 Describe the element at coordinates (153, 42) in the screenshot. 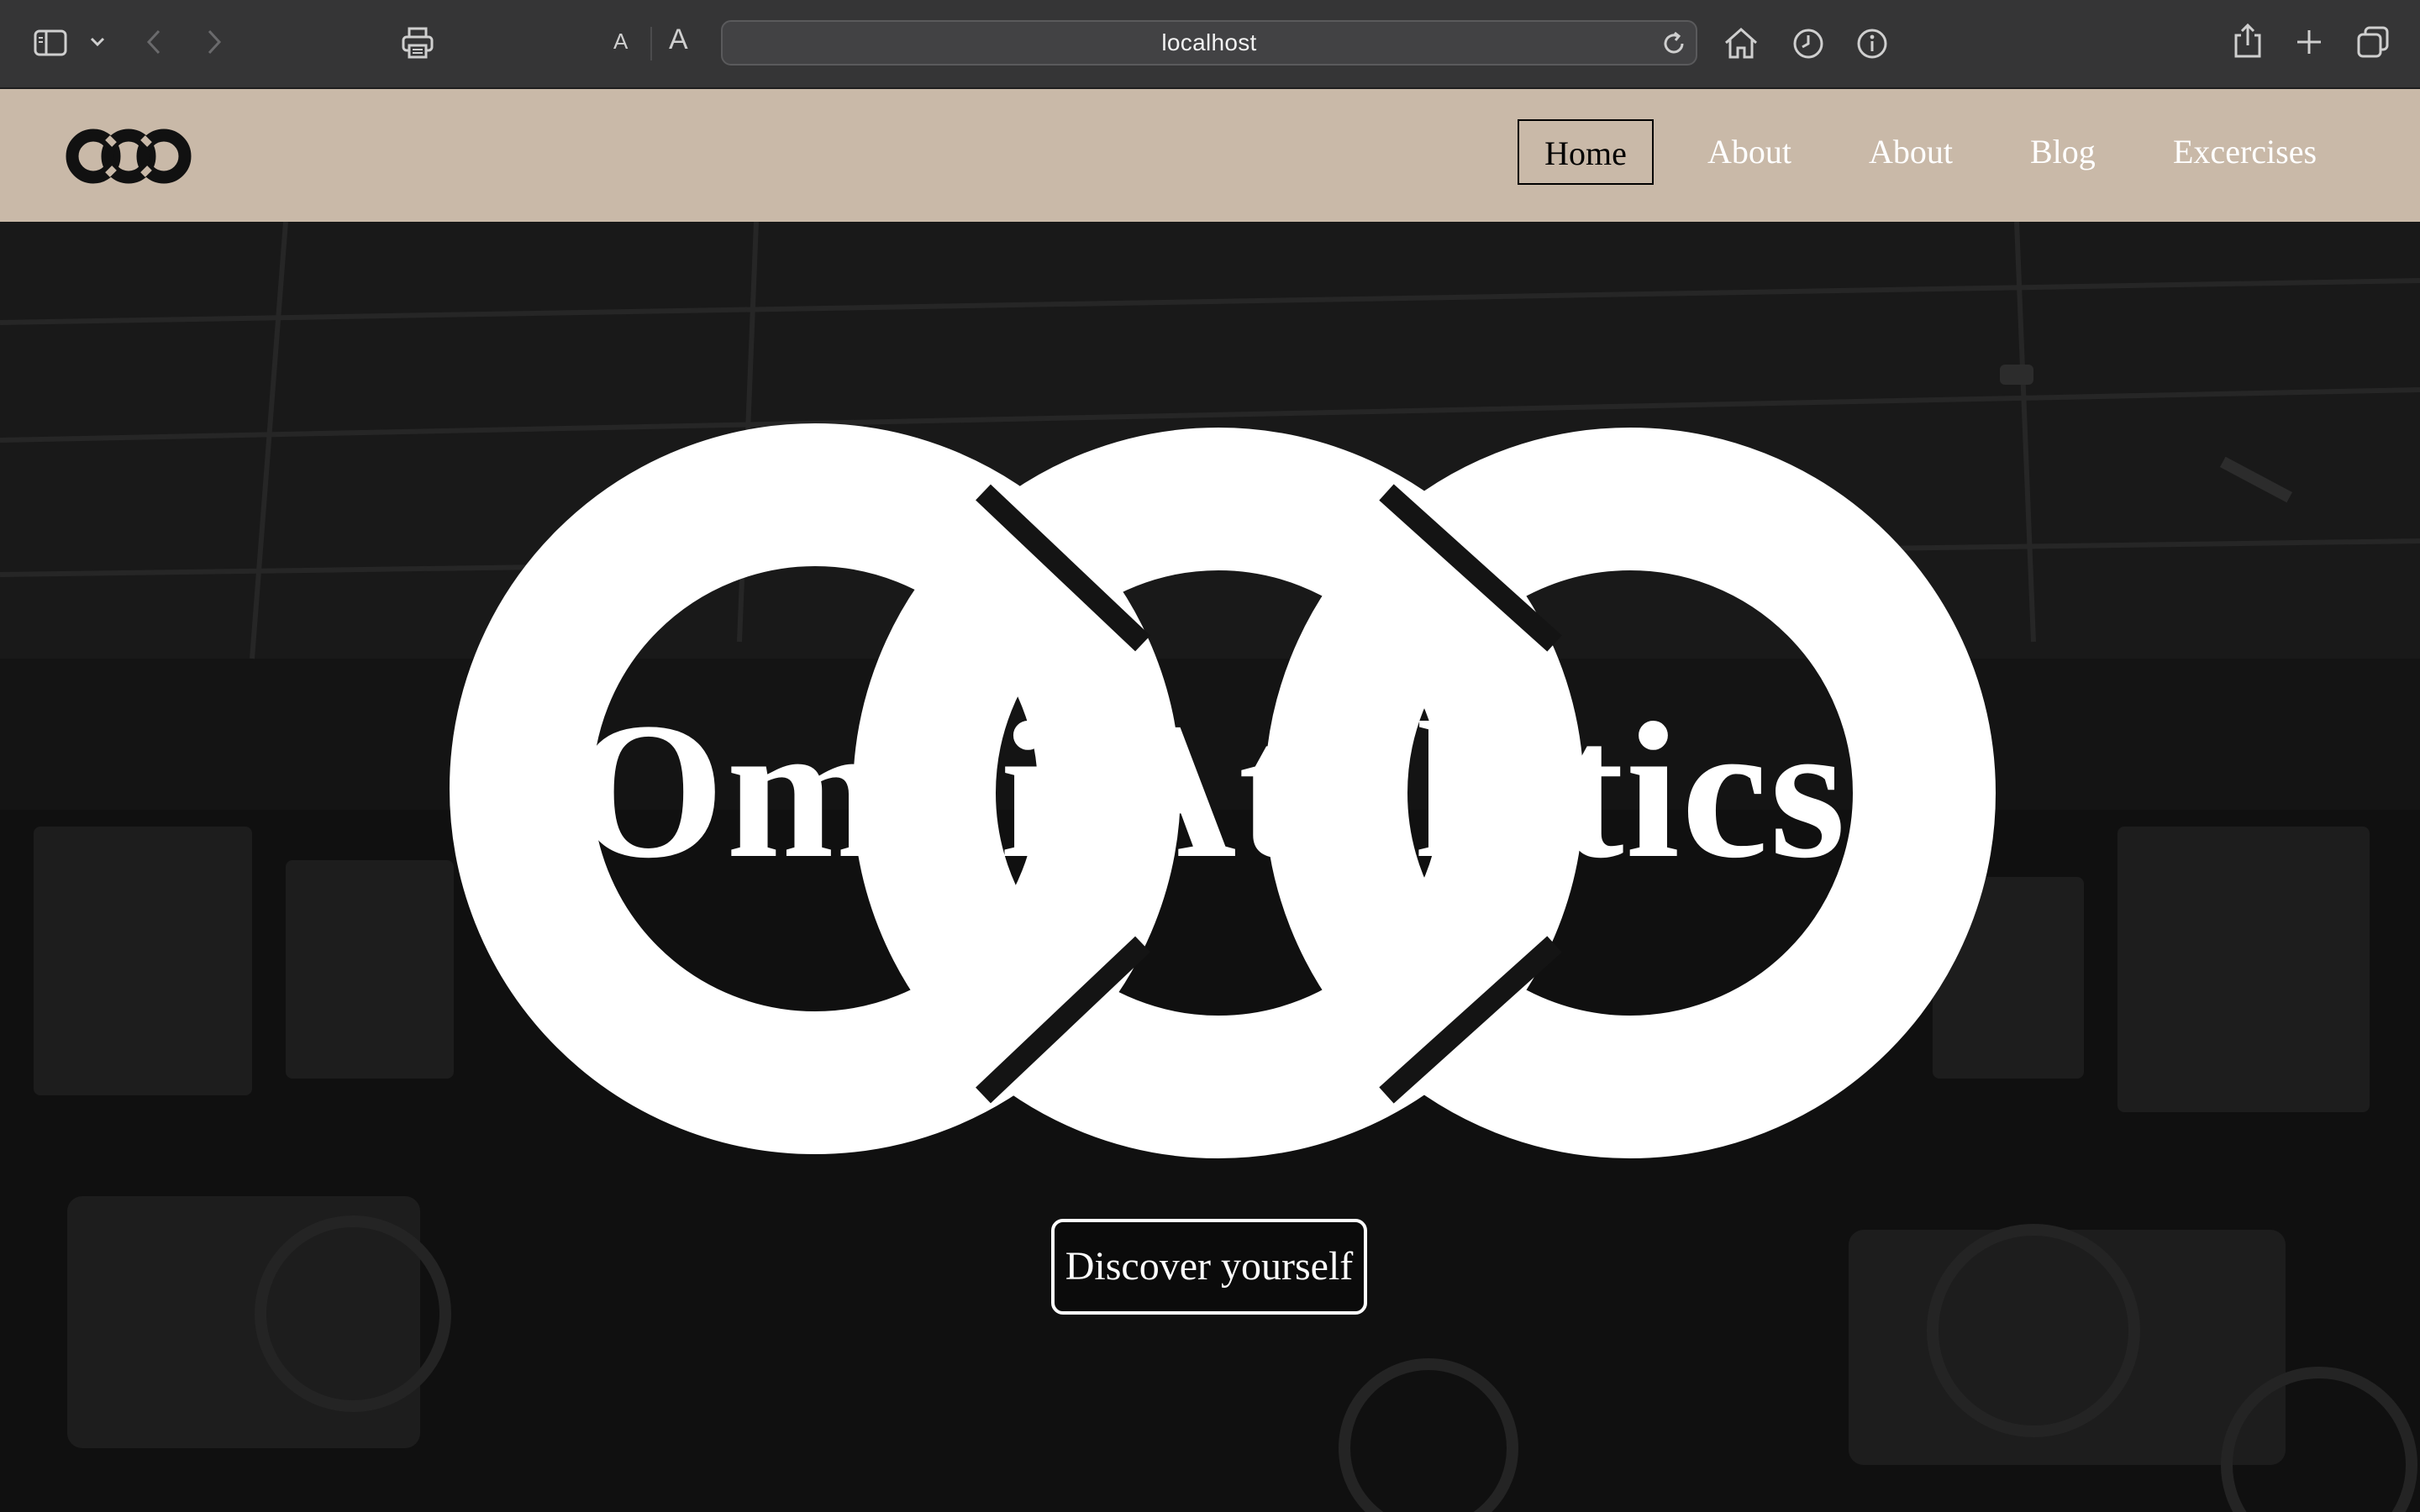

I see `back-arrow-icon` at that location.